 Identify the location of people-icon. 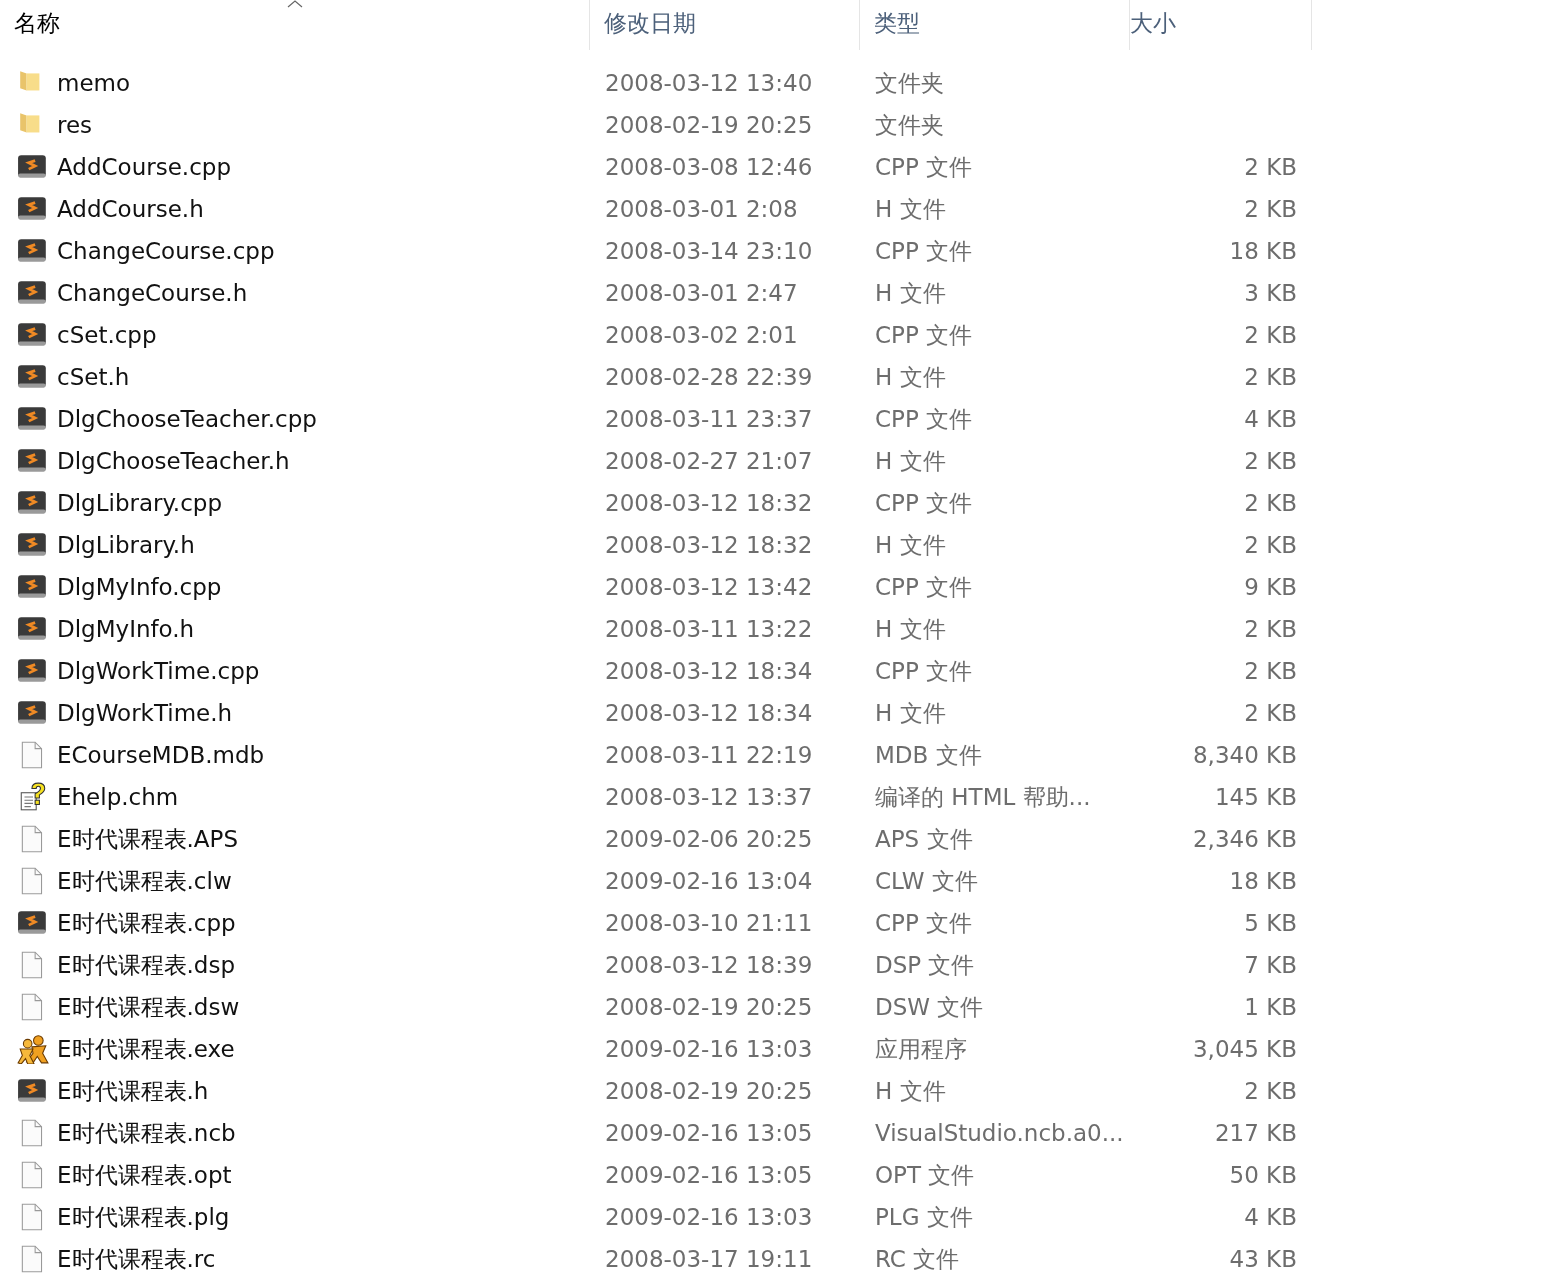
(33, 1049).